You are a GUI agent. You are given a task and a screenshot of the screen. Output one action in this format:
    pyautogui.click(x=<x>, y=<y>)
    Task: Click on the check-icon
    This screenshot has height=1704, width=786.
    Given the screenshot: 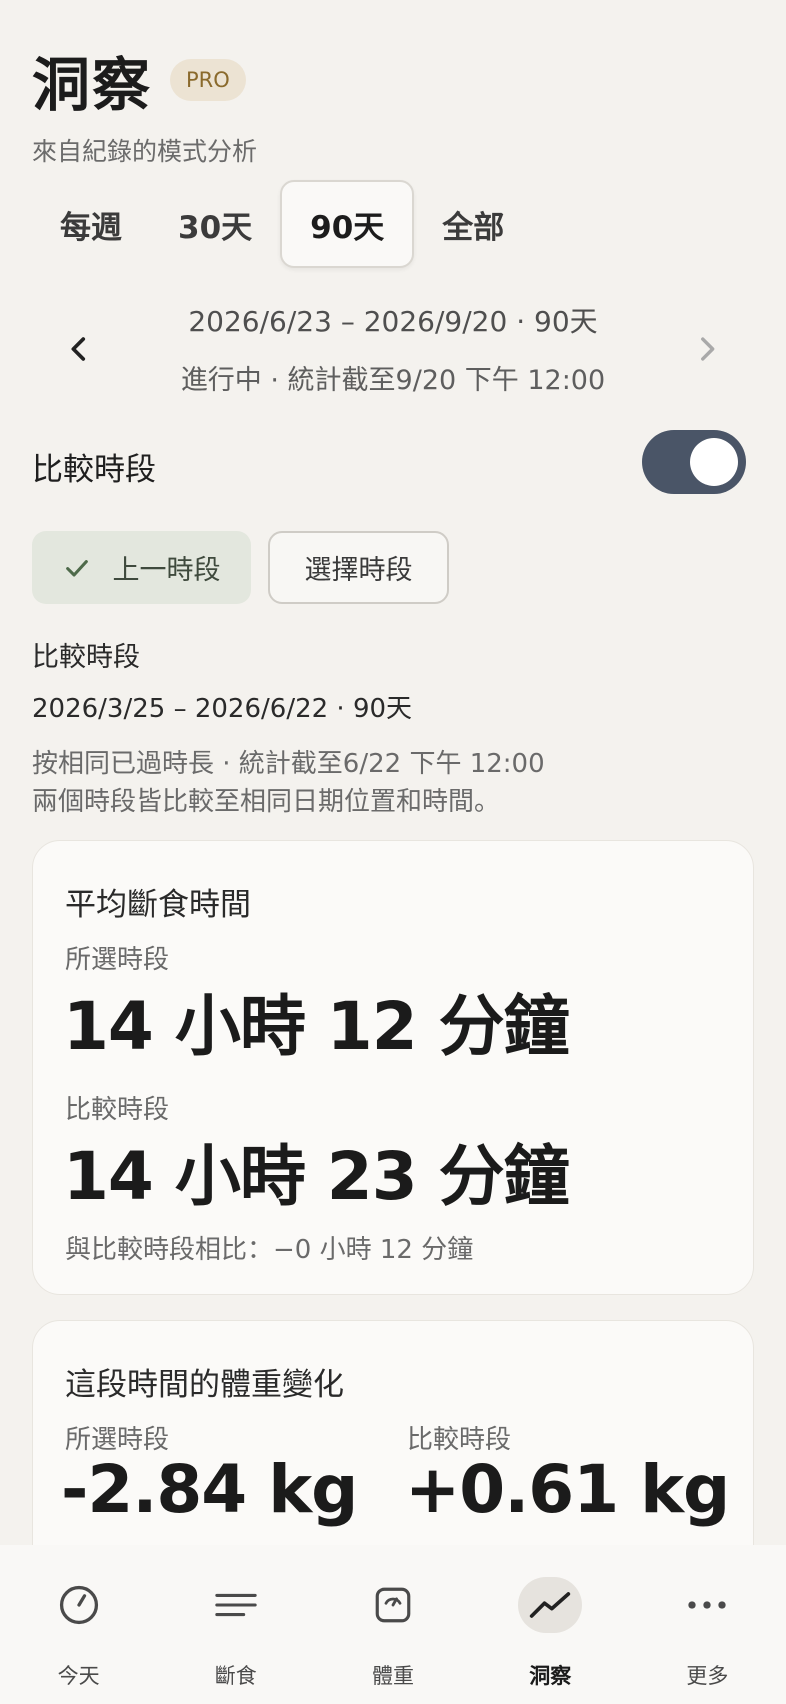 What is the action you would take?
    pyautogui.click(x=76, y=568)
    